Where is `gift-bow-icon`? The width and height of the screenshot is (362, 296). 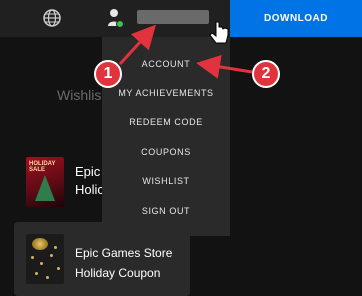
gift-bow-icon is located at coordinates (40, 244).